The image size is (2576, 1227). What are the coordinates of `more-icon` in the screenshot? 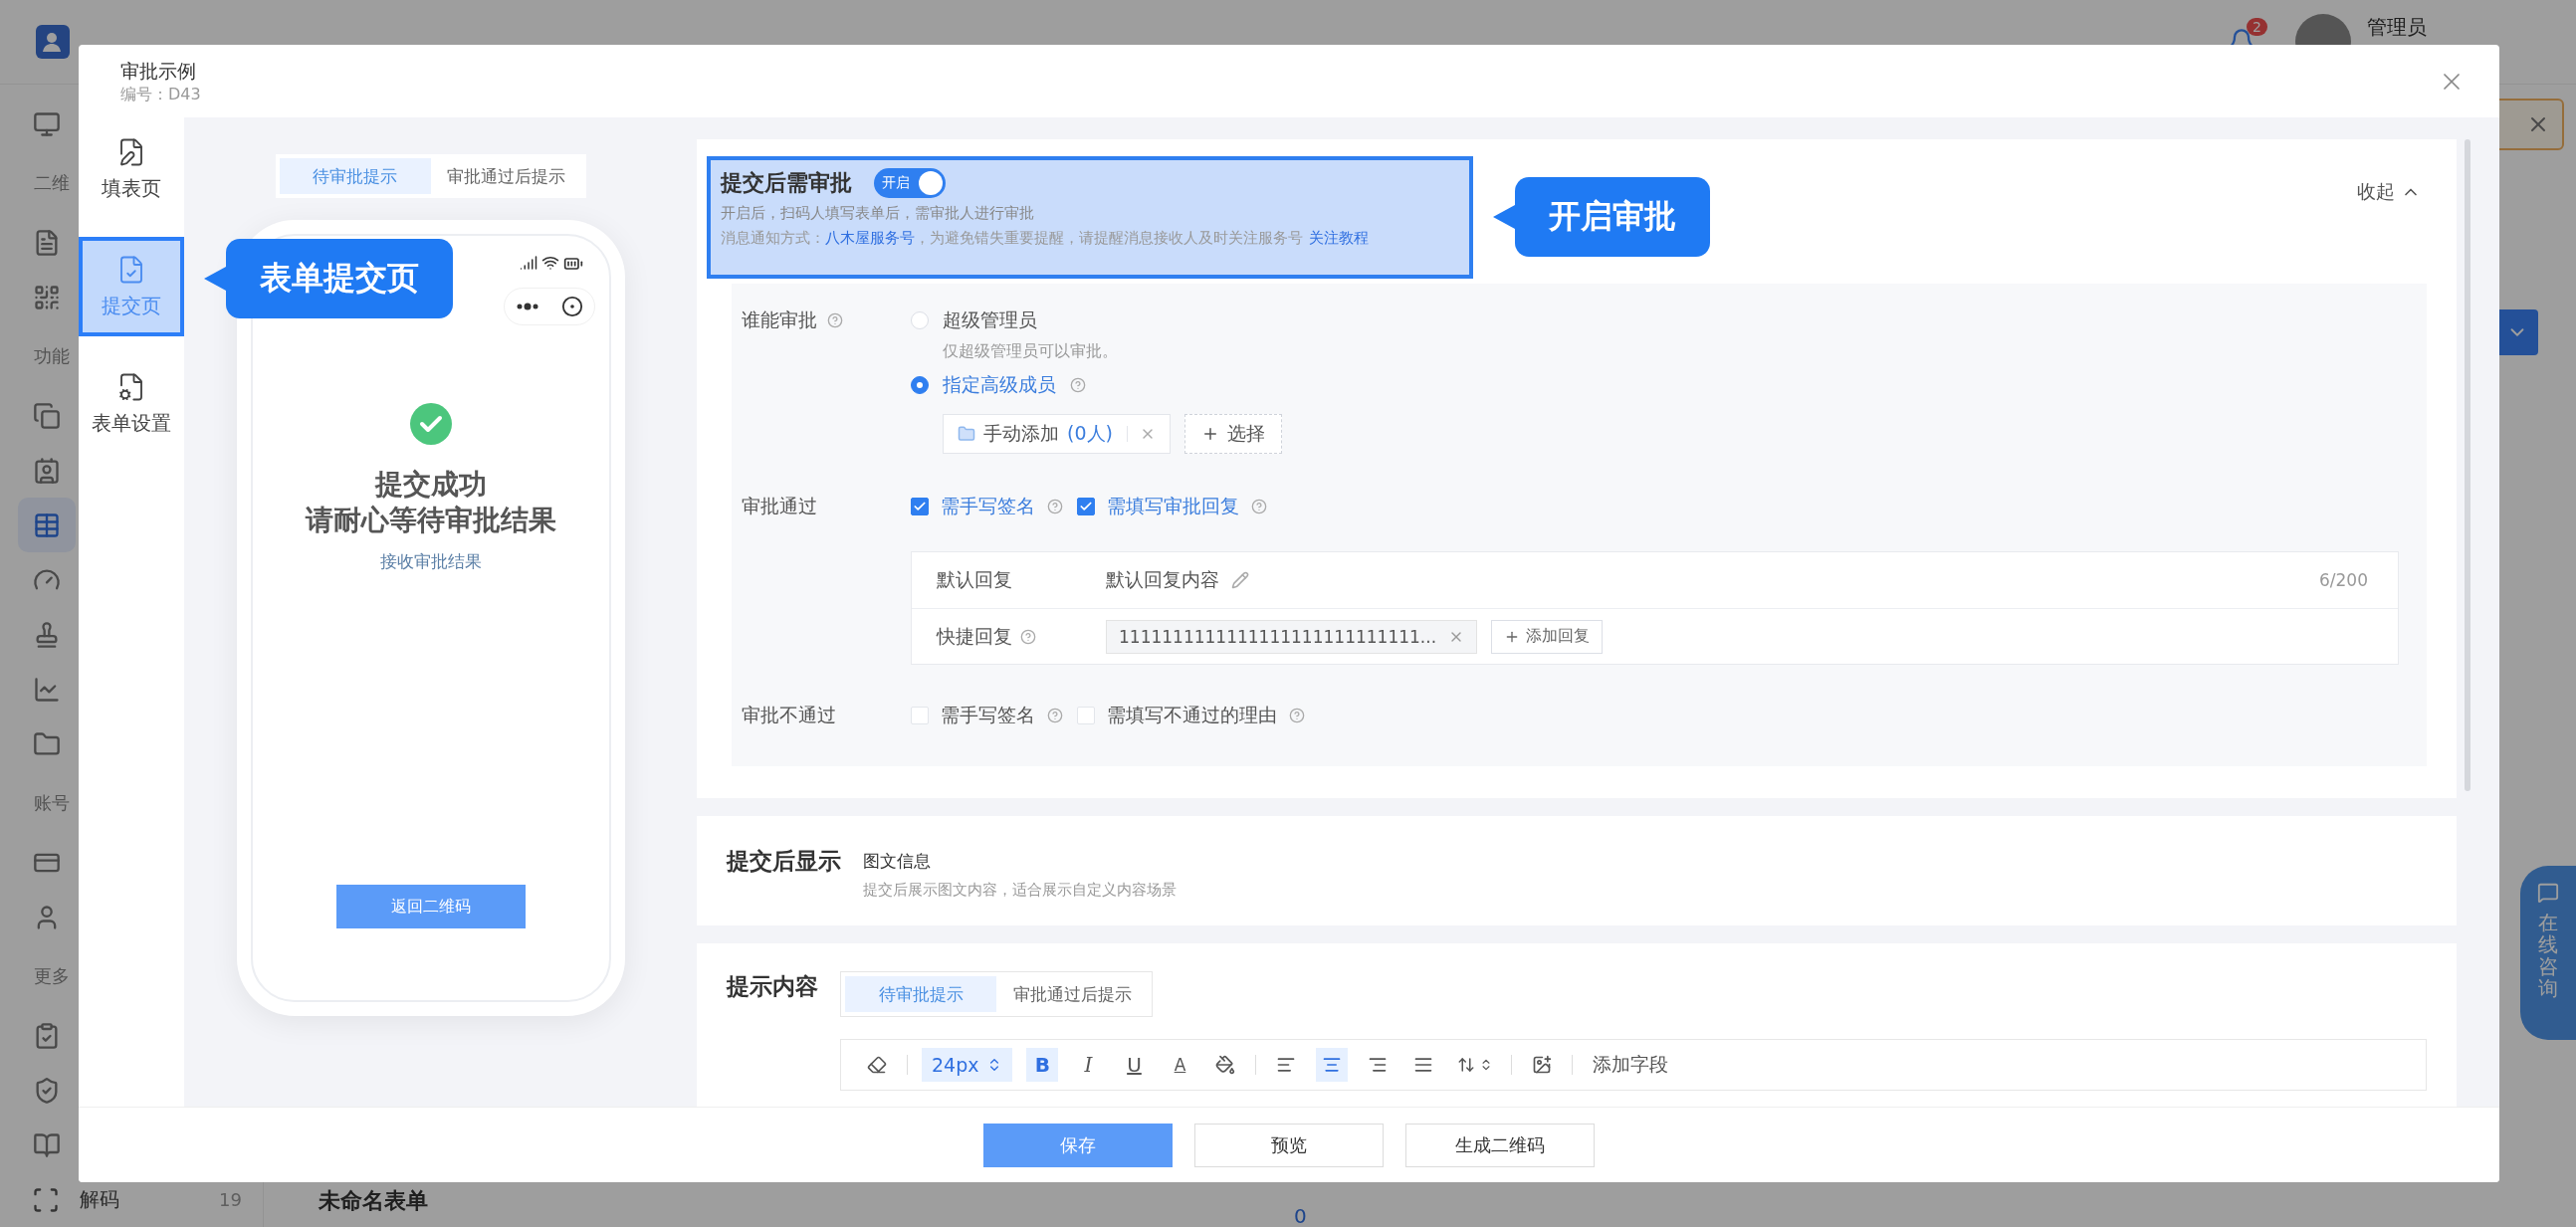 It's located at (527, 306).